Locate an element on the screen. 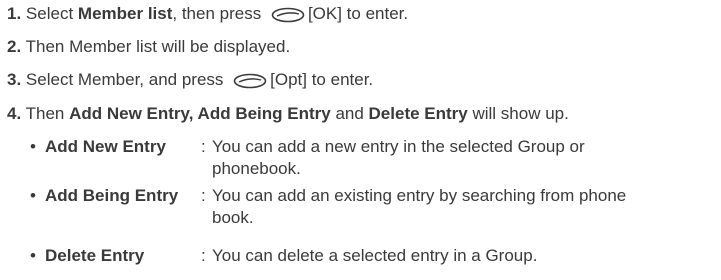 This screenshot has height=280, width=721. step-text: and is located at coordinates (349, 113).